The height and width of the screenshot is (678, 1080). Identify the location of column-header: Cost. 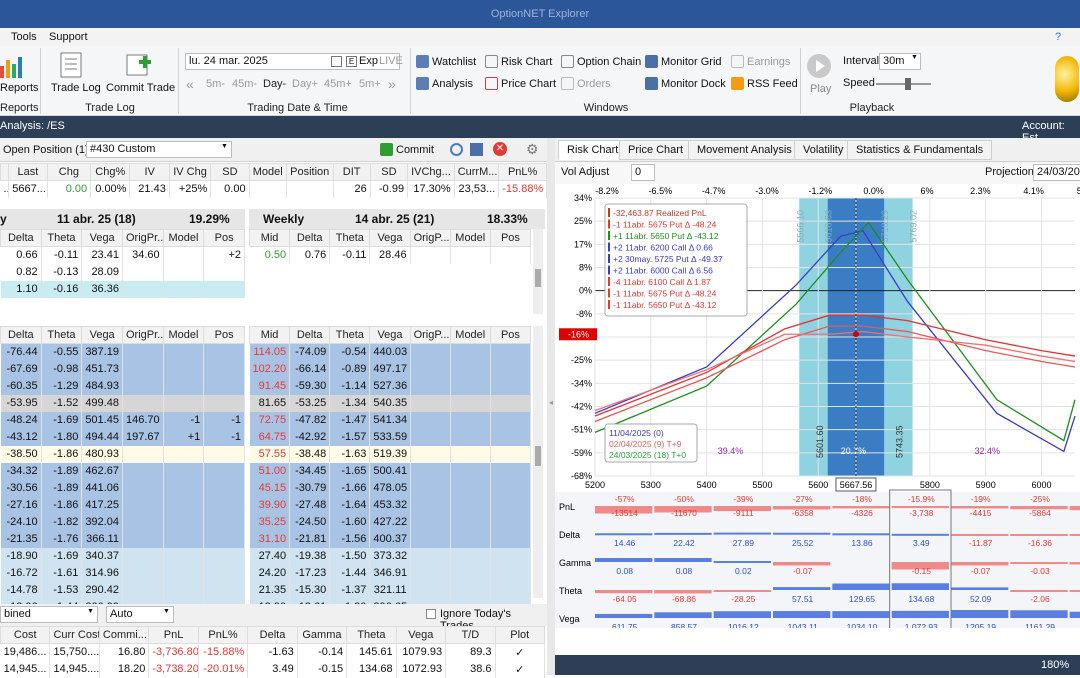
(25, 635).